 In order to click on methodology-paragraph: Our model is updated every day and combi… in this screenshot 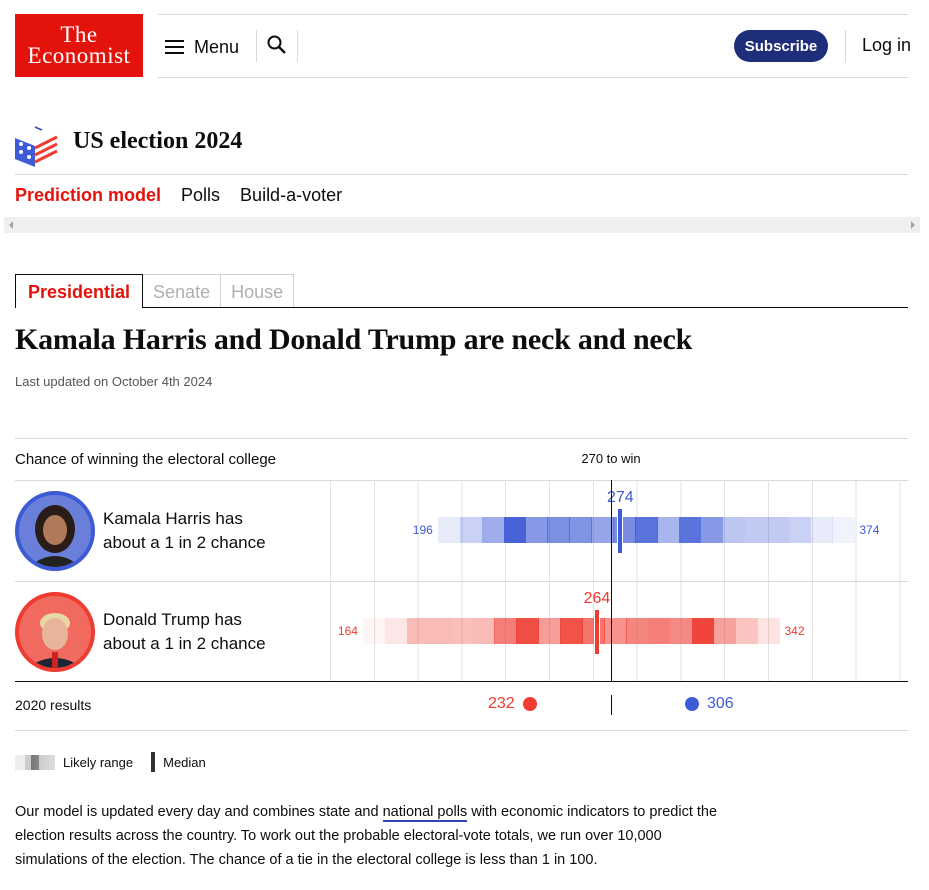, I will do `click(366, 836)`.